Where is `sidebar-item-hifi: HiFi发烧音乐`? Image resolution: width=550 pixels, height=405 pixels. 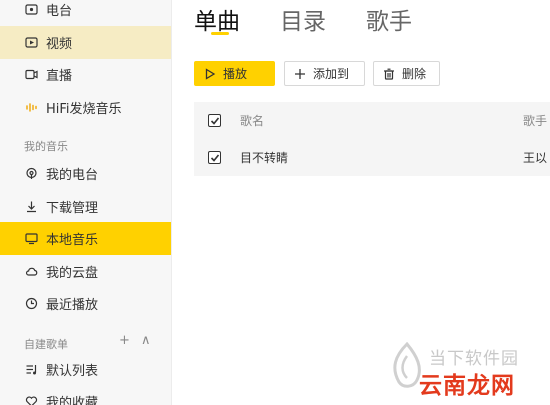
sidebar-item-hifi: HiFi发烧音乐 is located at coordinates (85, 107).